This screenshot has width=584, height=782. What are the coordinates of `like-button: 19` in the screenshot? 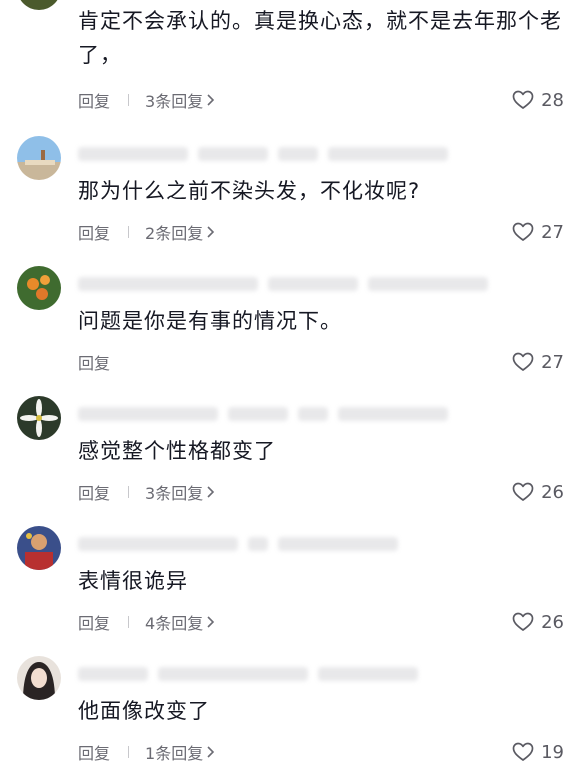 It's located at (538, 752).